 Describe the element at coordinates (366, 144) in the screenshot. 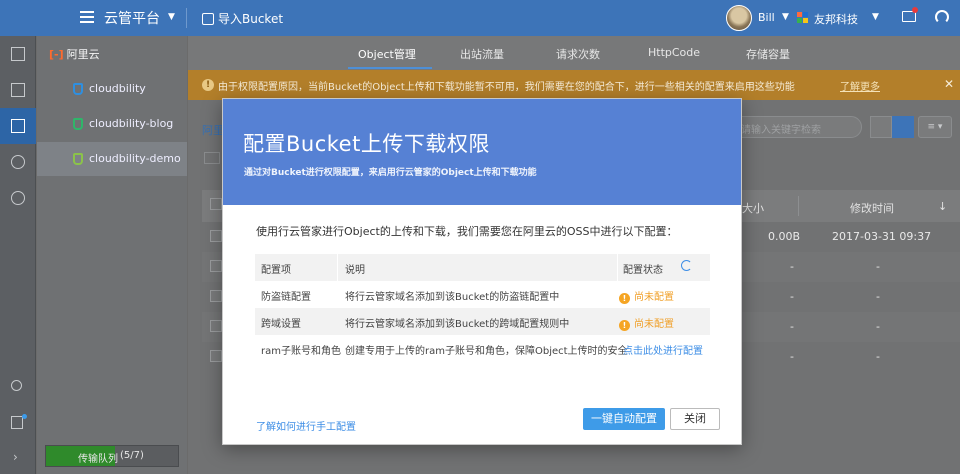

I see `dialog-title: 配置Bucket上传下载权限` at that location.